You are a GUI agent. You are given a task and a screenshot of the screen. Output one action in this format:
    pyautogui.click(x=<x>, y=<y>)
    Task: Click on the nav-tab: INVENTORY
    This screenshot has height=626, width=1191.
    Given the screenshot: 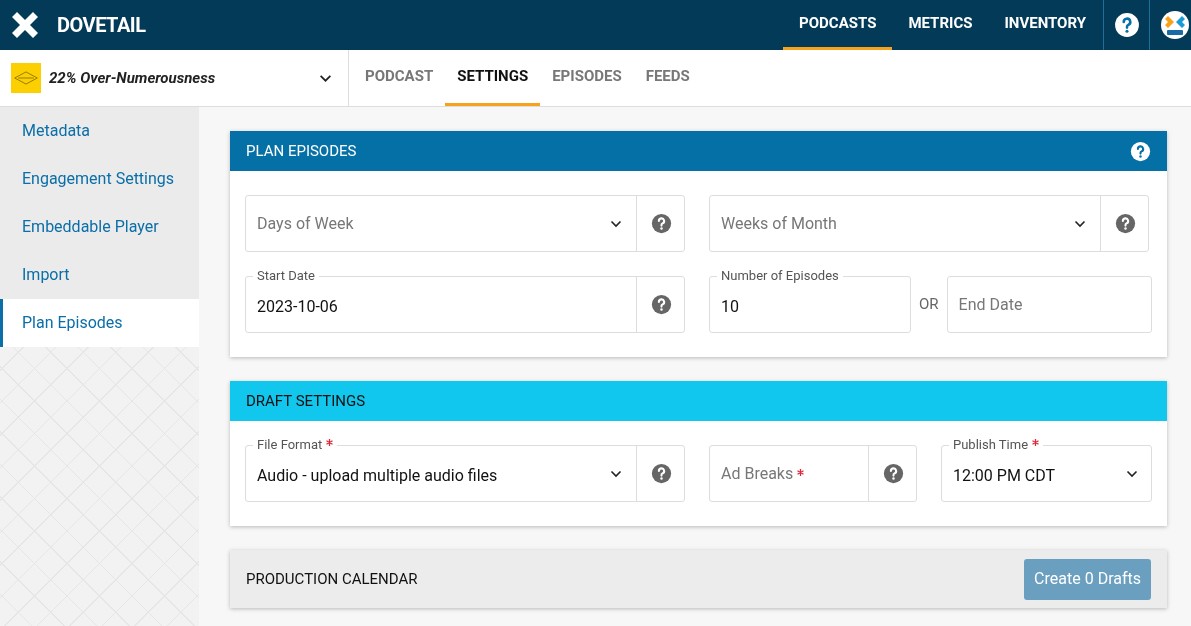 What is the action you would take?
    pyautogui.click(x=1045, y=25)
    